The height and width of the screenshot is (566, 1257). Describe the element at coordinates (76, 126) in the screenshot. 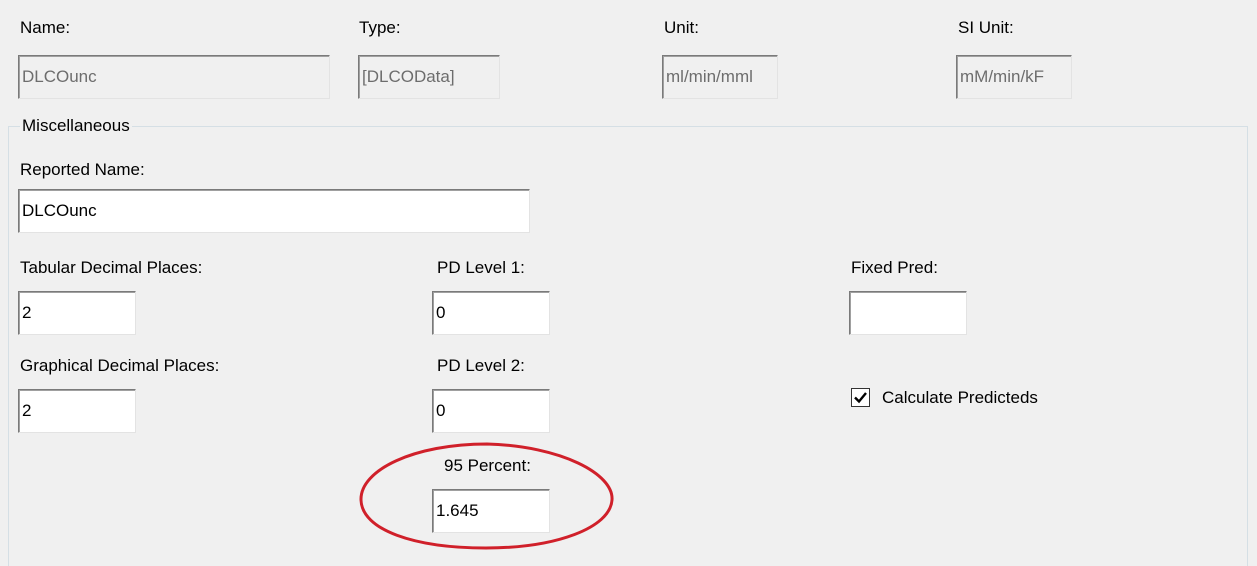

I see `miscellaneous-legend: Miscellaneous` at that location.